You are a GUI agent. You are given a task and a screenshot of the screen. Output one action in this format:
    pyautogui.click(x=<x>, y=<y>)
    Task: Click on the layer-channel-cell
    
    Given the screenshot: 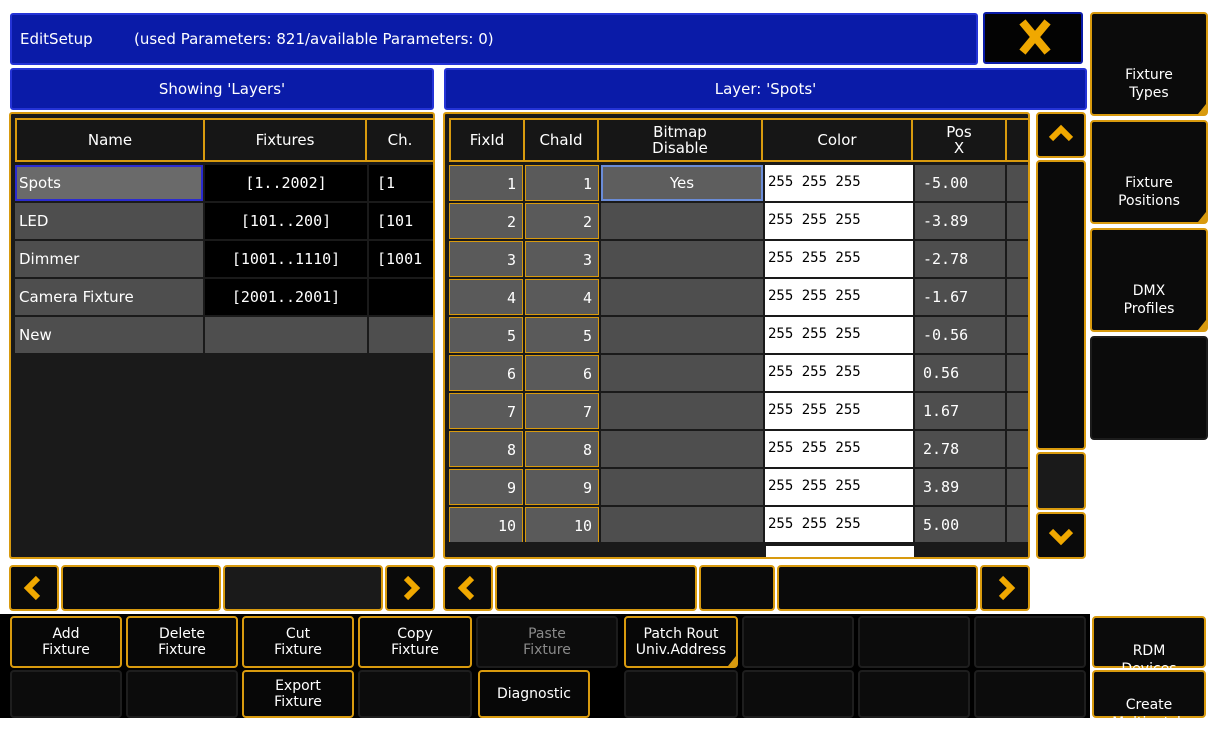 What is the action you would take?
    pyautogui.click(x=401, y=335)
    